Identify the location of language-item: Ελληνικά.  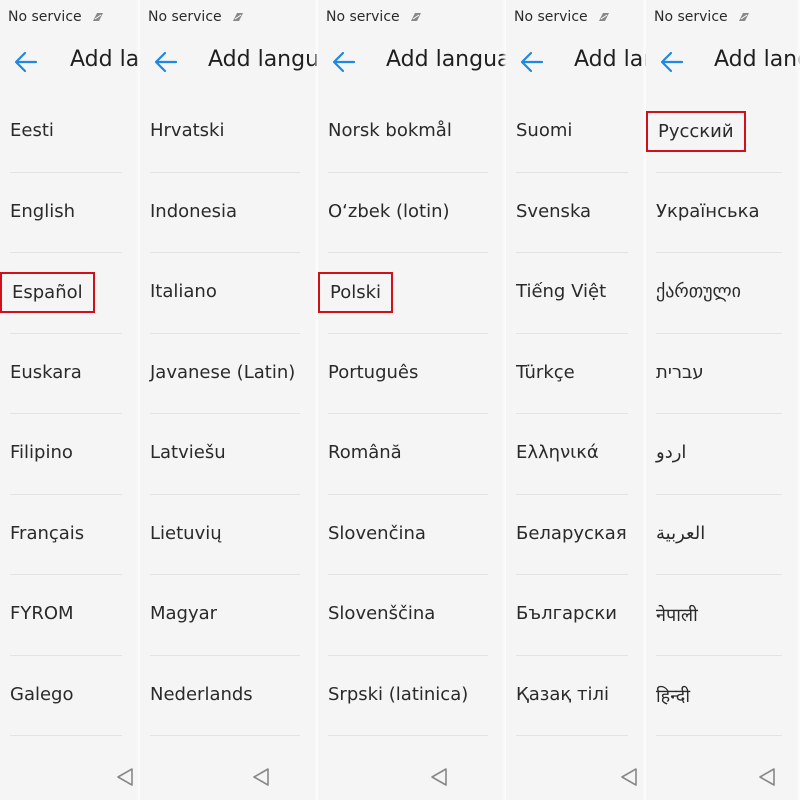
(576, 454).